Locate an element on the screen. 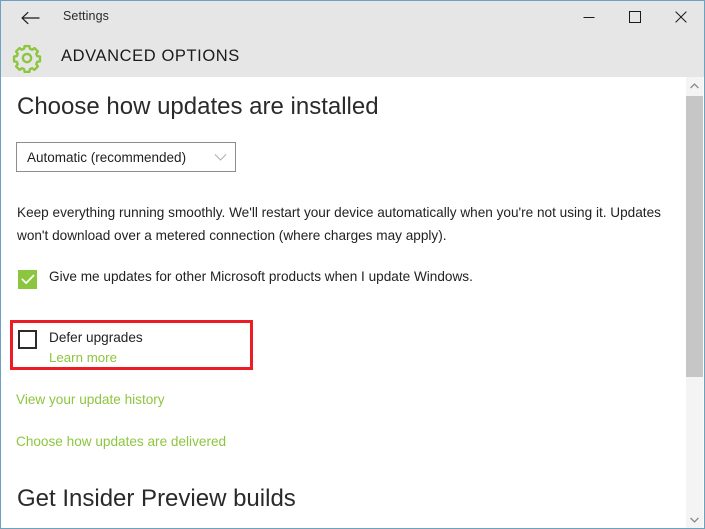 Image resolution: width=705 pixels, height=529 pixels. install-updates-dropdown: Automatic (recommended) is located at coordinates (126, 157).